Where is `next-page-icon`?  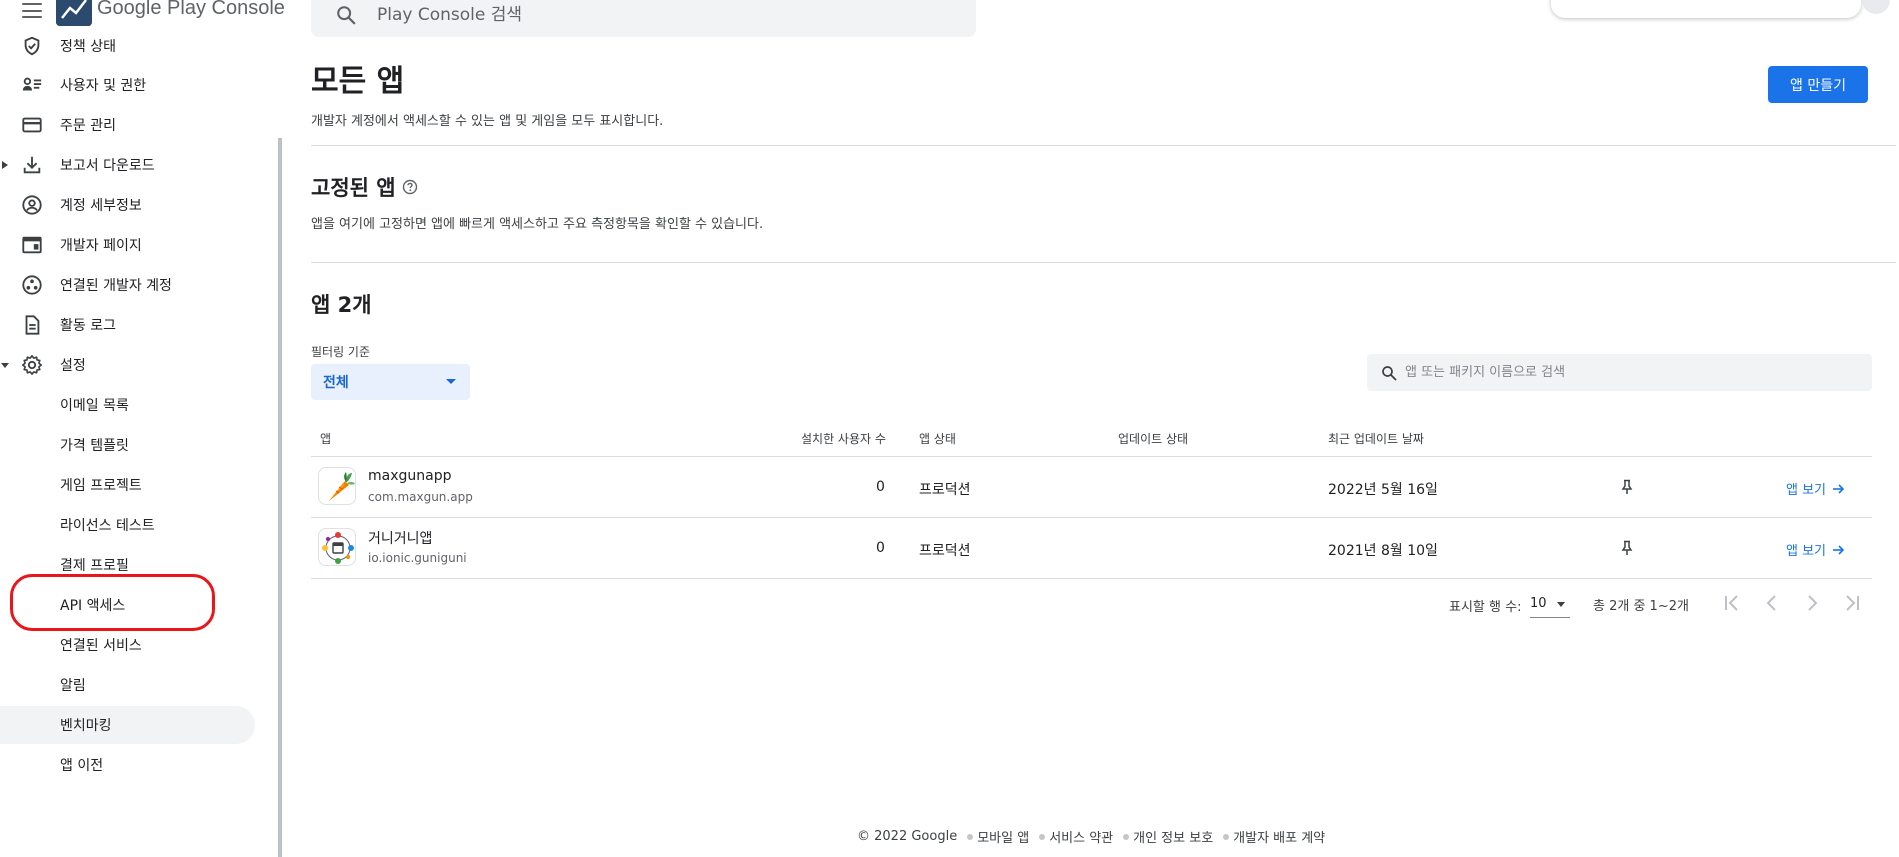
next-page-icon is located at coordinates (1812, 603).